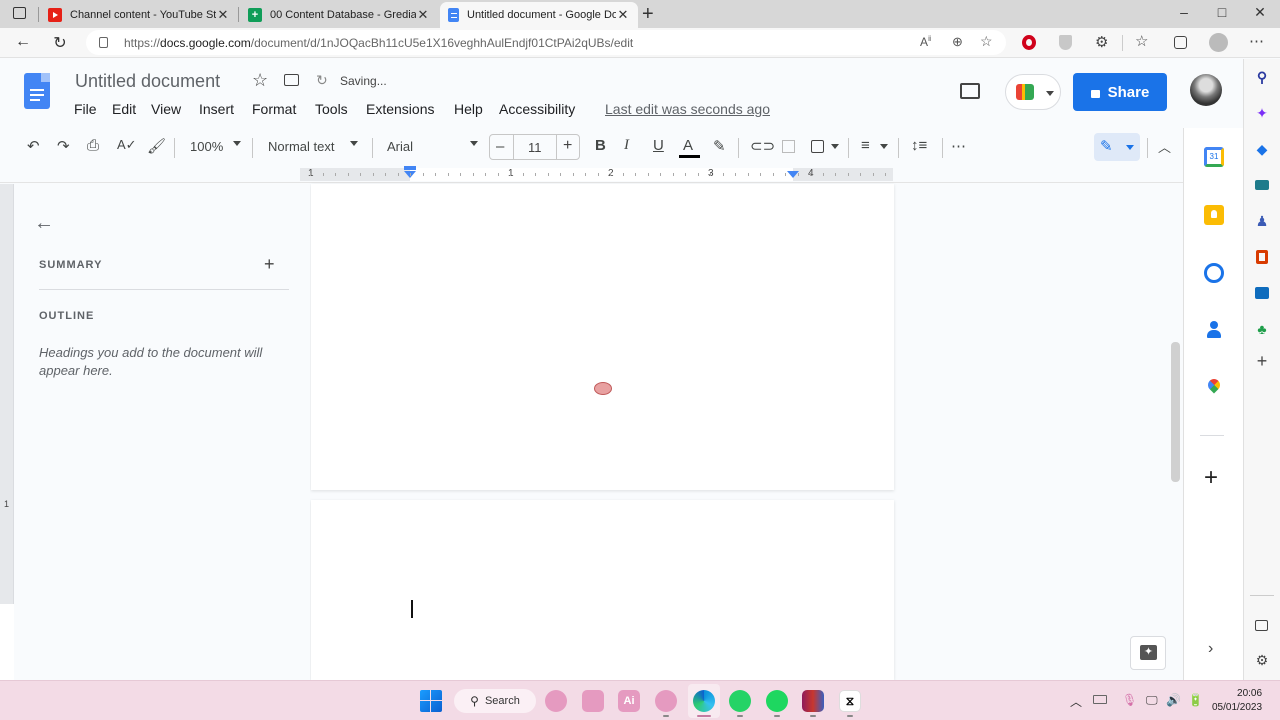  I want to click on network-icon: 🖵, so click(1152, 700).